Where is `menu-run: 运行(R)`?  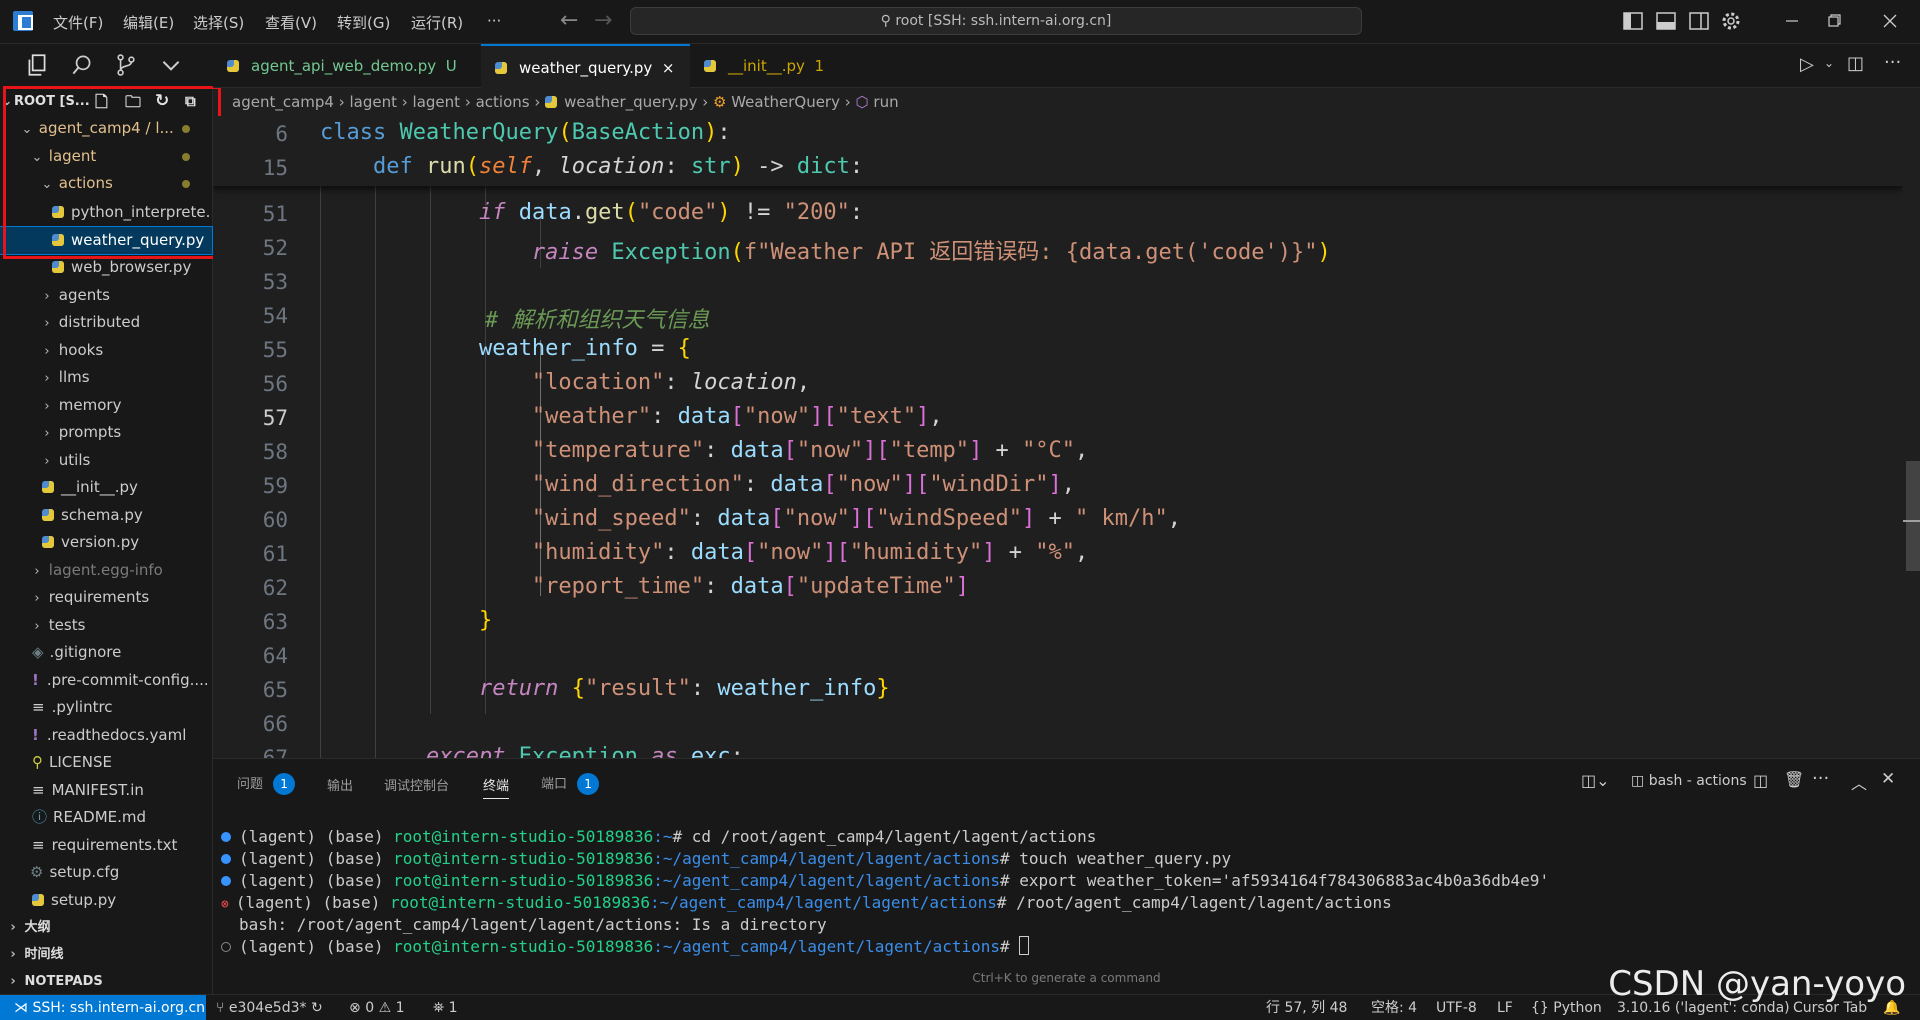
menu-run: 运行(R) is located at coordinates (437, 22).